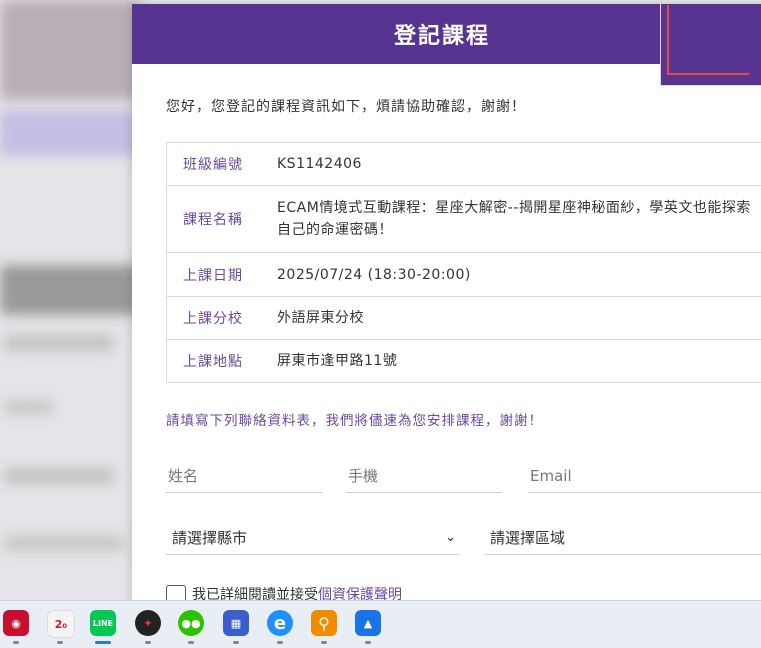 Image resolution: width=761 pixels, height=648 pixels. What do you see at coordinates (16, 623) in the screenshot?
I see `red-emblem-icon: ◉` at bounding box center [16, 623].